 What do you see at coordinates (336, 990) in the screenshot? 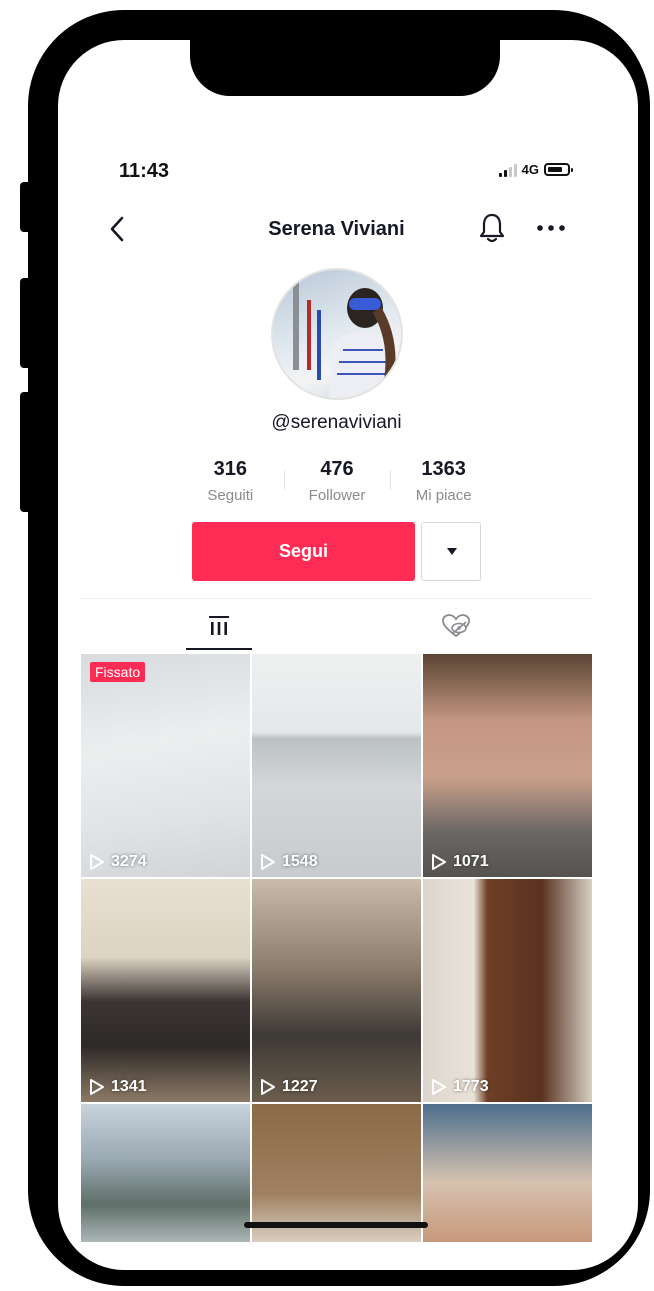
I see `video-thumbnail: 1227` at bounding box center [336, 990].